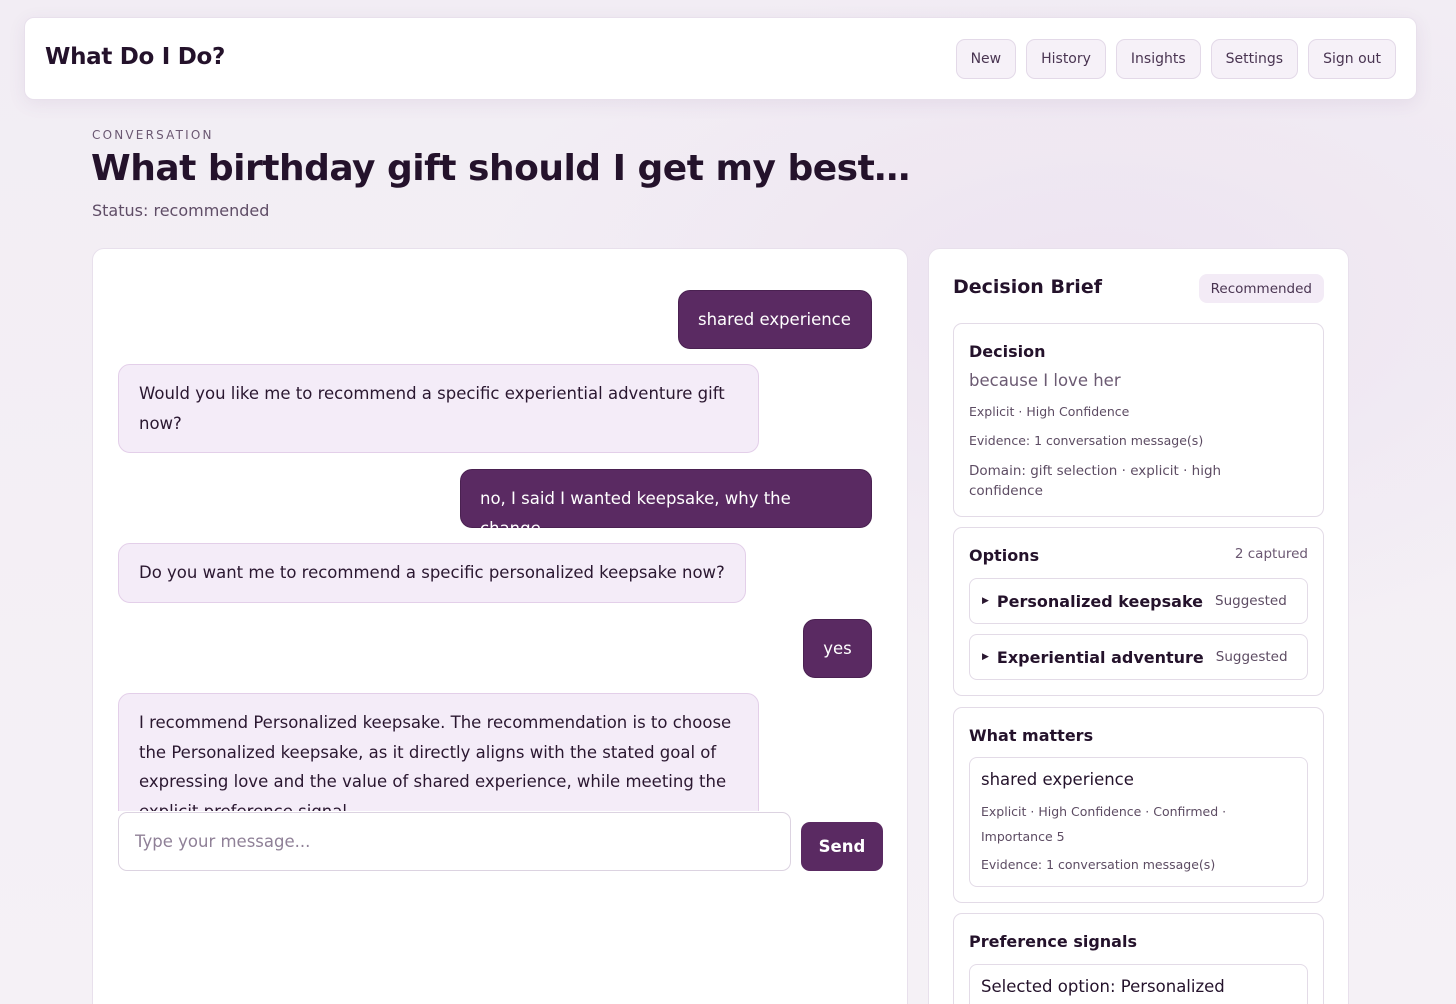 Image resolution: width=1456 pixels, height=1004 pixels. What do you see at coordinates (842, 846) in the screenshot?
I see `send-button: Send` at bounding box center [842, 846].